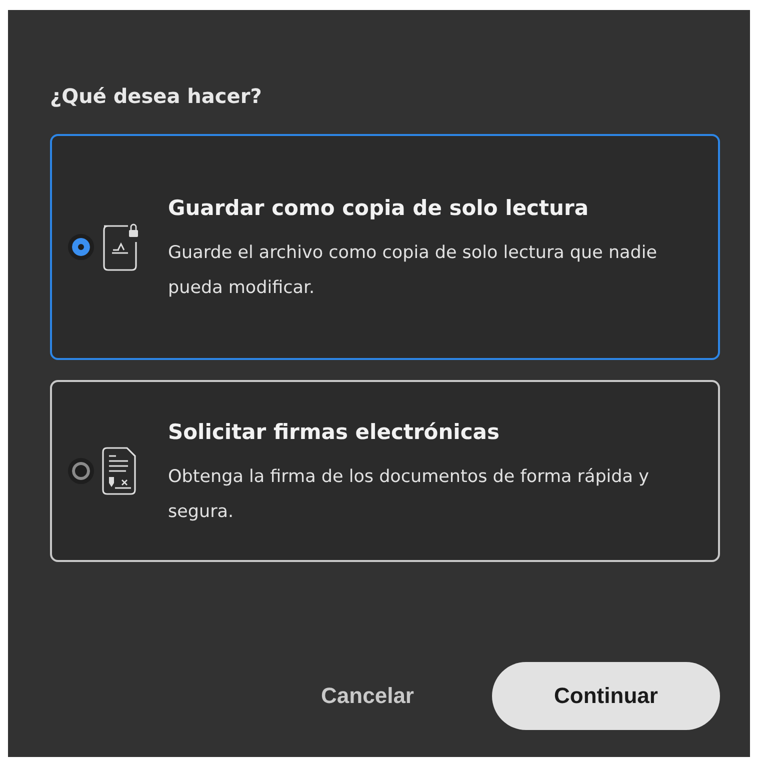 Image resolution: width=757 pixels, height=764 pixels. What do you see at coordinates (409, 495) in the screenshot?
I see `option-description: Obtenga la firma de los documentos de forma rápida y segura.` at bounding box center [409, 495].